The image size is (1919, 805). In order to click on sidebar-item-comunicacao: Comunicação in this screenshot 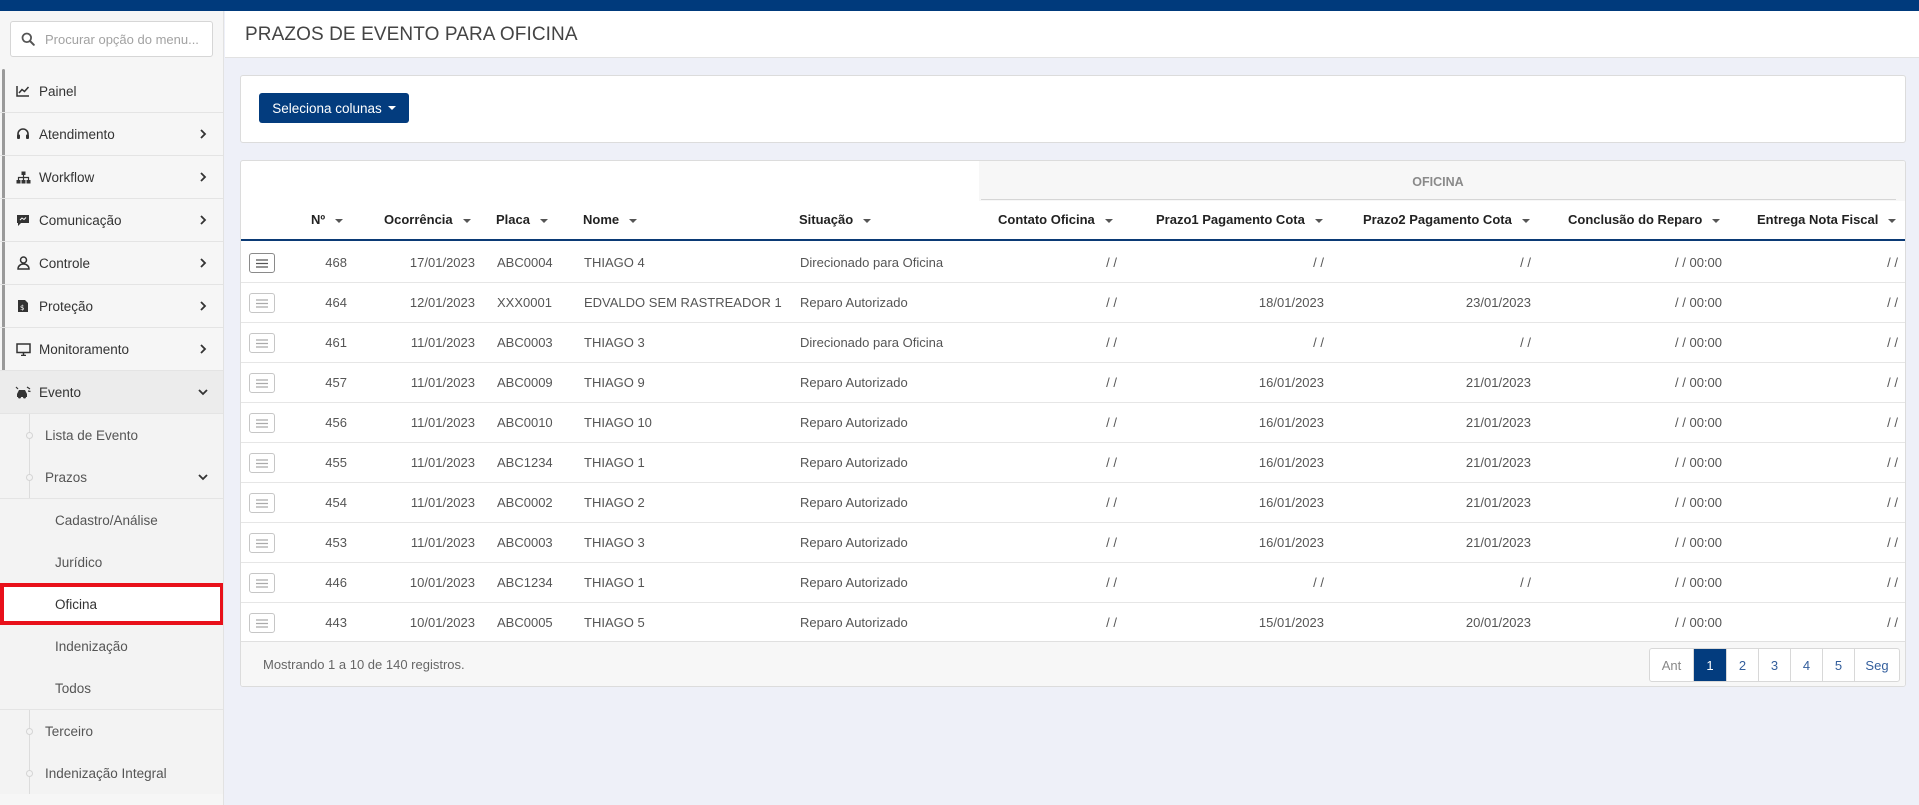, I will do `click(111, 220)`.